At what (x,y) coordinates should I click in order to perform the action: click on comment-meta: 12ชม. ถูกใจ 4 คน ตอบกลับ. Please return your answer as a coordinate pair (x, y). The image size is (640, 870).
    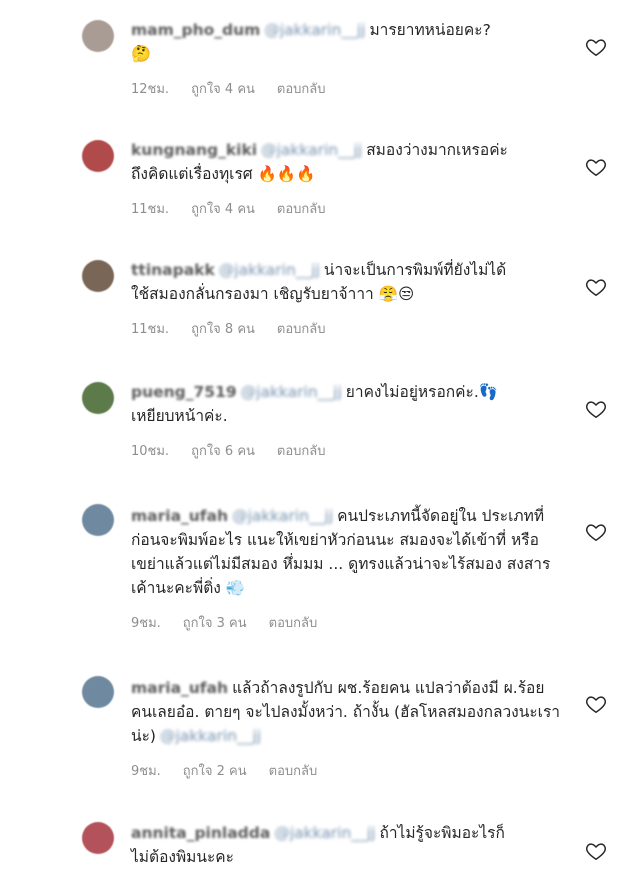
    Looking at the image, I should click on (228, 88).